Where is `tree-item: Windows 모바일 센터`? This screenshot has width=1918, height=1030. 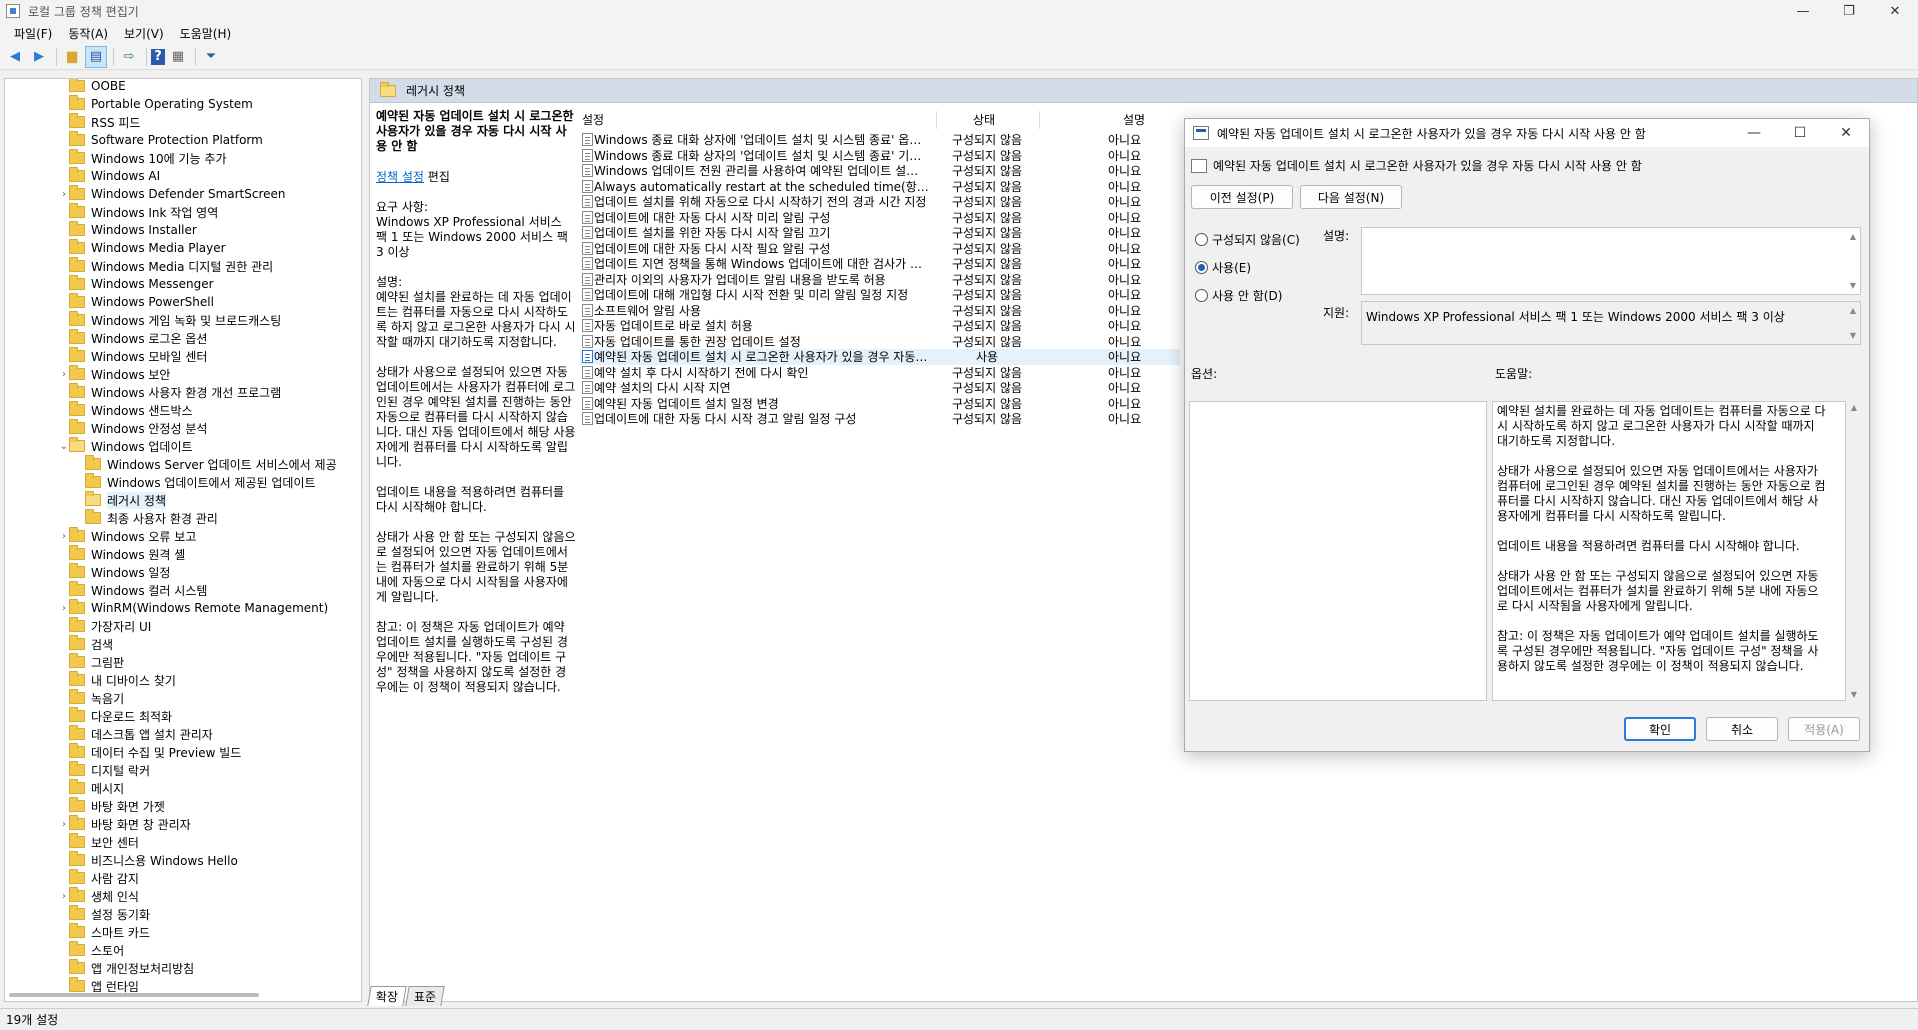
tree-item: Windows 모바일 센터 is located at coordinates (138, 356).